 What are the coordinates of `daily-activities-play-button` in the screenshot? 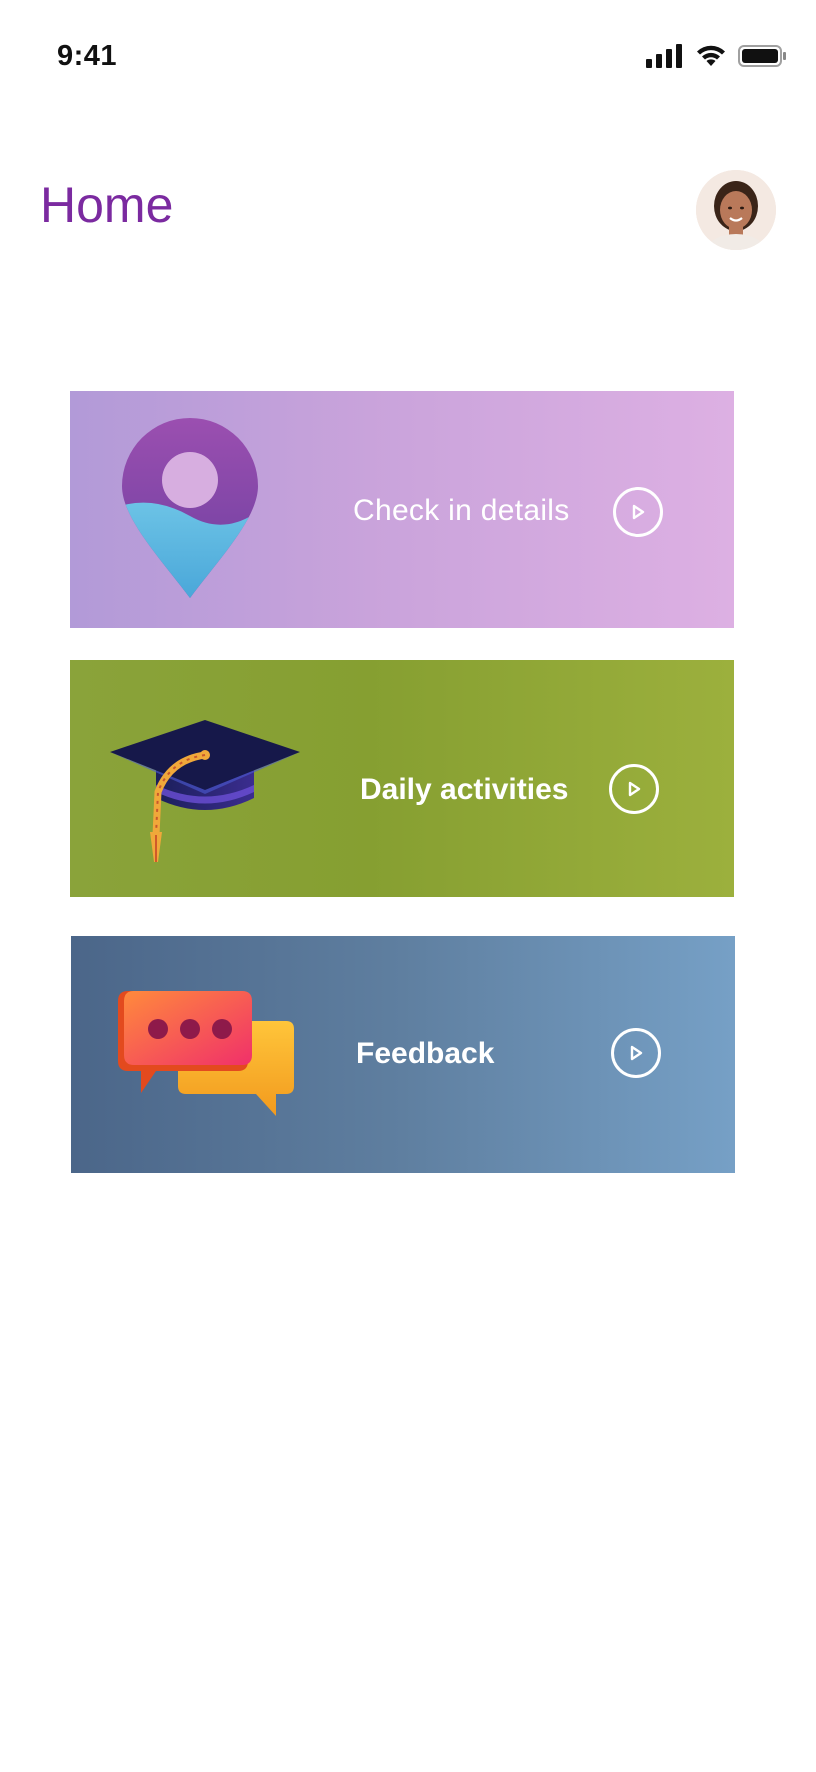 It's located at (634, 789).